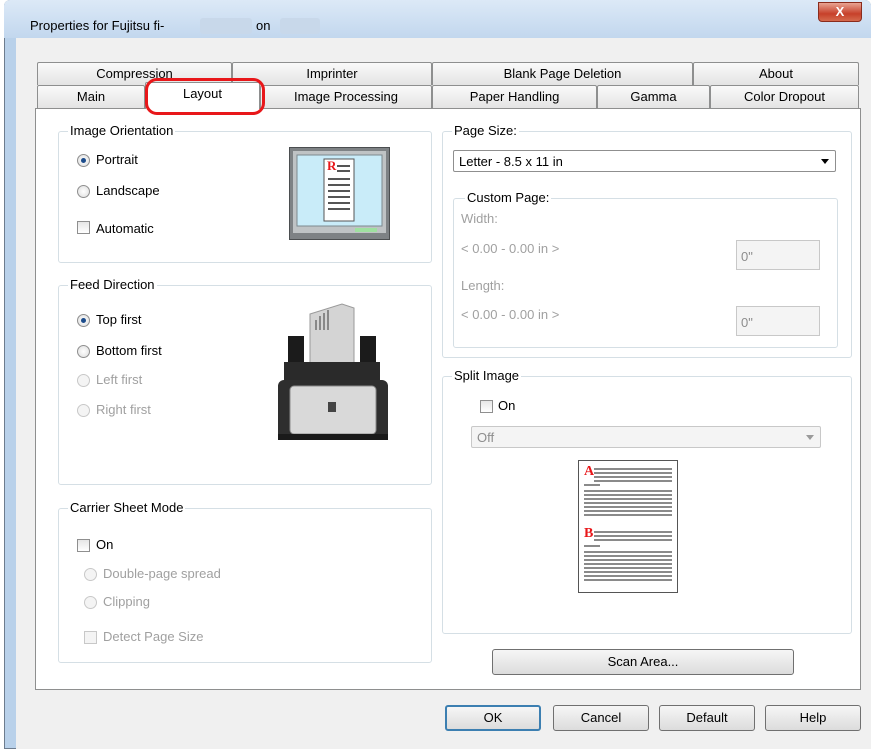 The width and height of the screenshot is (871, 749). What do you see at coordinates (123, 409) in the screenshot?
I see `right-first-label: Right first` at bounding box center [123, 409].